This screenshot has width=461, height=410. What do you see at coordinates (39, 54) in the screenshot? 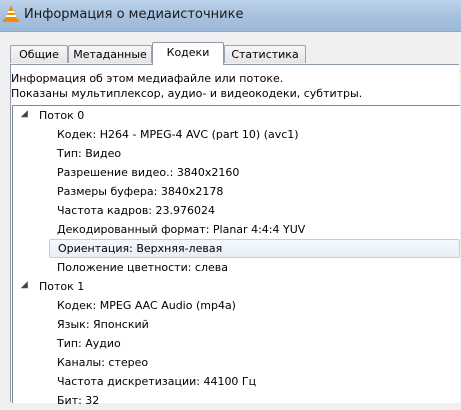
I see `tab-general: Общие` at bounding box center [39, 54].